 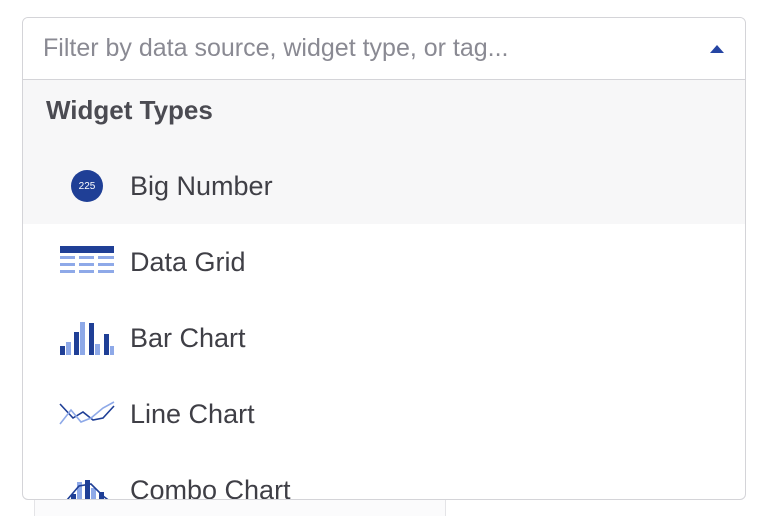 What do you see at coordinates (210, 487) in the screenshot?
I see `list-item-label: Combo Chart` at bounding box center [210, 487].